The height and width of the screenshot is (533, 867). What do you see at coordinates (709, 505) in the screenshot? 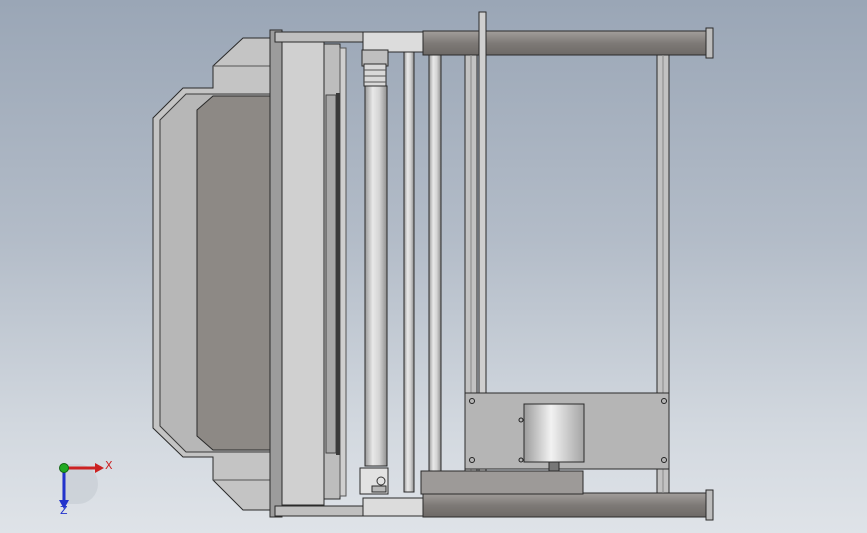
I see `bottom-tube-endcap` at bounding box center [709, 505].